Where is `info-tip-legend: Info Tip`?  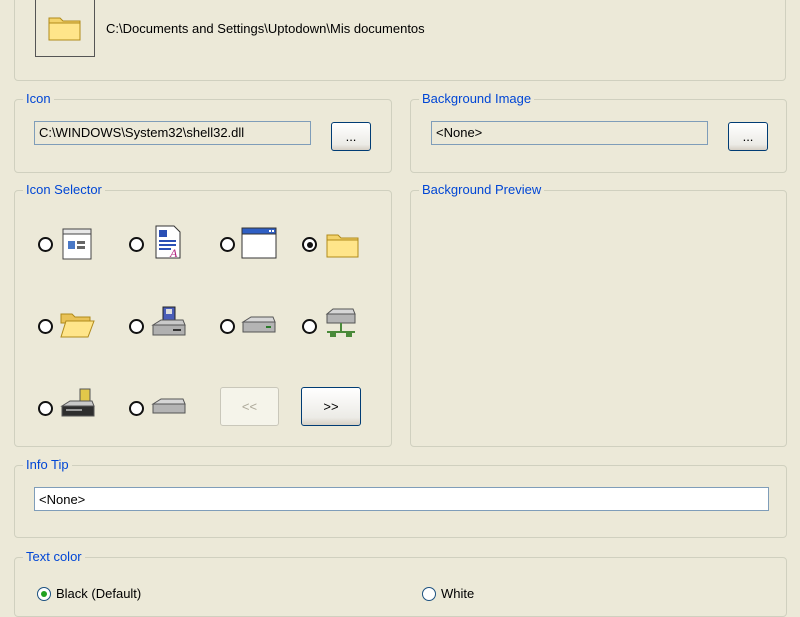
info-tip-legend: Info Tip is located at coordinates (47, 465).